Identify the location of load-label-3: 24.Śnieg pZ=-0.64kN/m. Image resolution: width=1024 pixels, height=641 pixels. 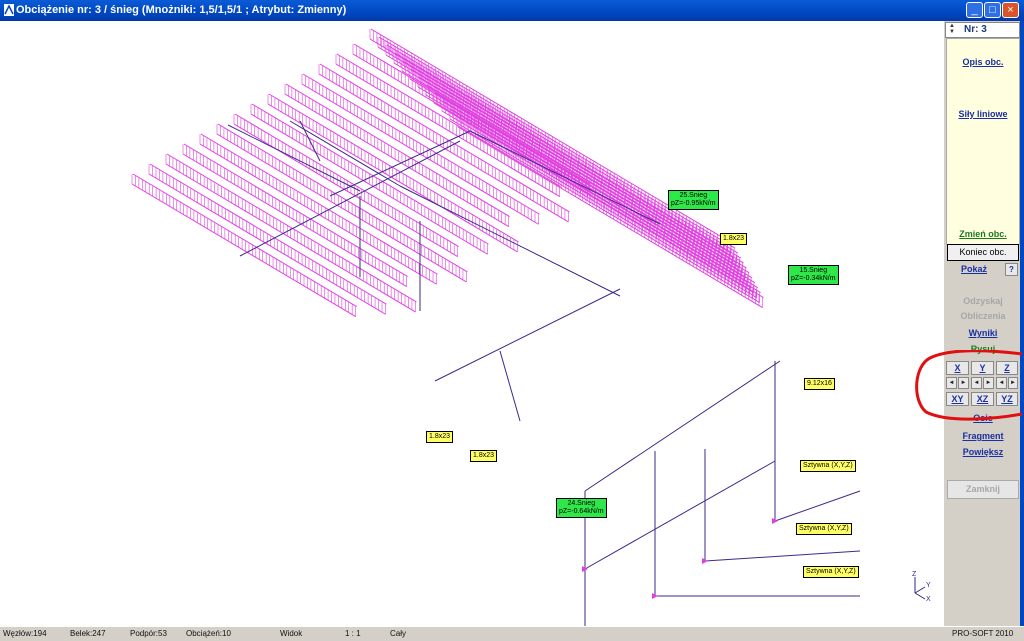
(581, 508).